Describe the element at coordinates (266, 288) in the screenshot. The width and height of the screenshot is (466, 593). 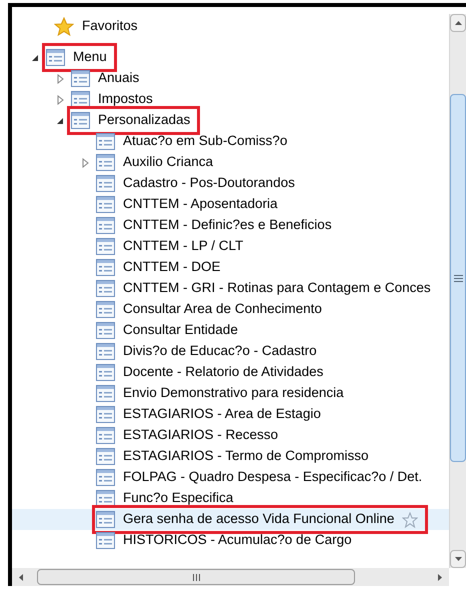
I see `tree-item: CNTTEM - GRI - Rotinas para Contagem e Conces` at that location.